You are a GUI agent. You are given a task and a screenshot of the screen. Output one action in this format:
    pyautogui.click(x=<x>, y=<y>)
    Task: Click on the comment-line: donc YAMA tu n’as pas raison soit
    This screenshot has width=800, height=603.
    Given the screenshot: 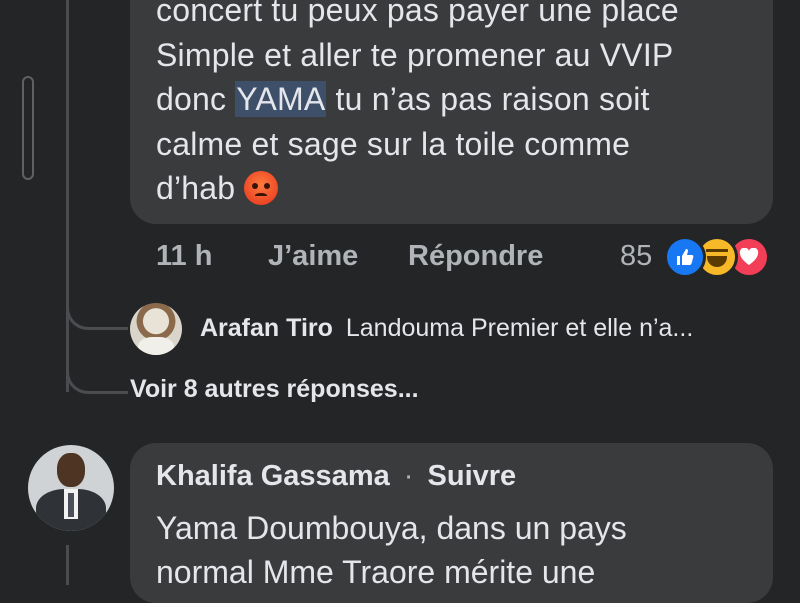 What is the action you would take?
    pyautogui.click(x=456, y=99)
    